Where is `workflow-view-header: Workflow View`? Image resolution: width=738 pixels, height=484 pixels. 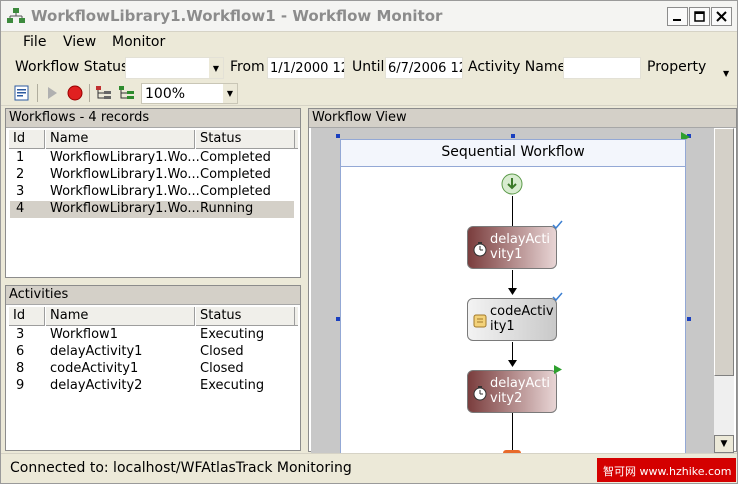
workflow-view-header: Workflow View is located at coordinates (522, 118).